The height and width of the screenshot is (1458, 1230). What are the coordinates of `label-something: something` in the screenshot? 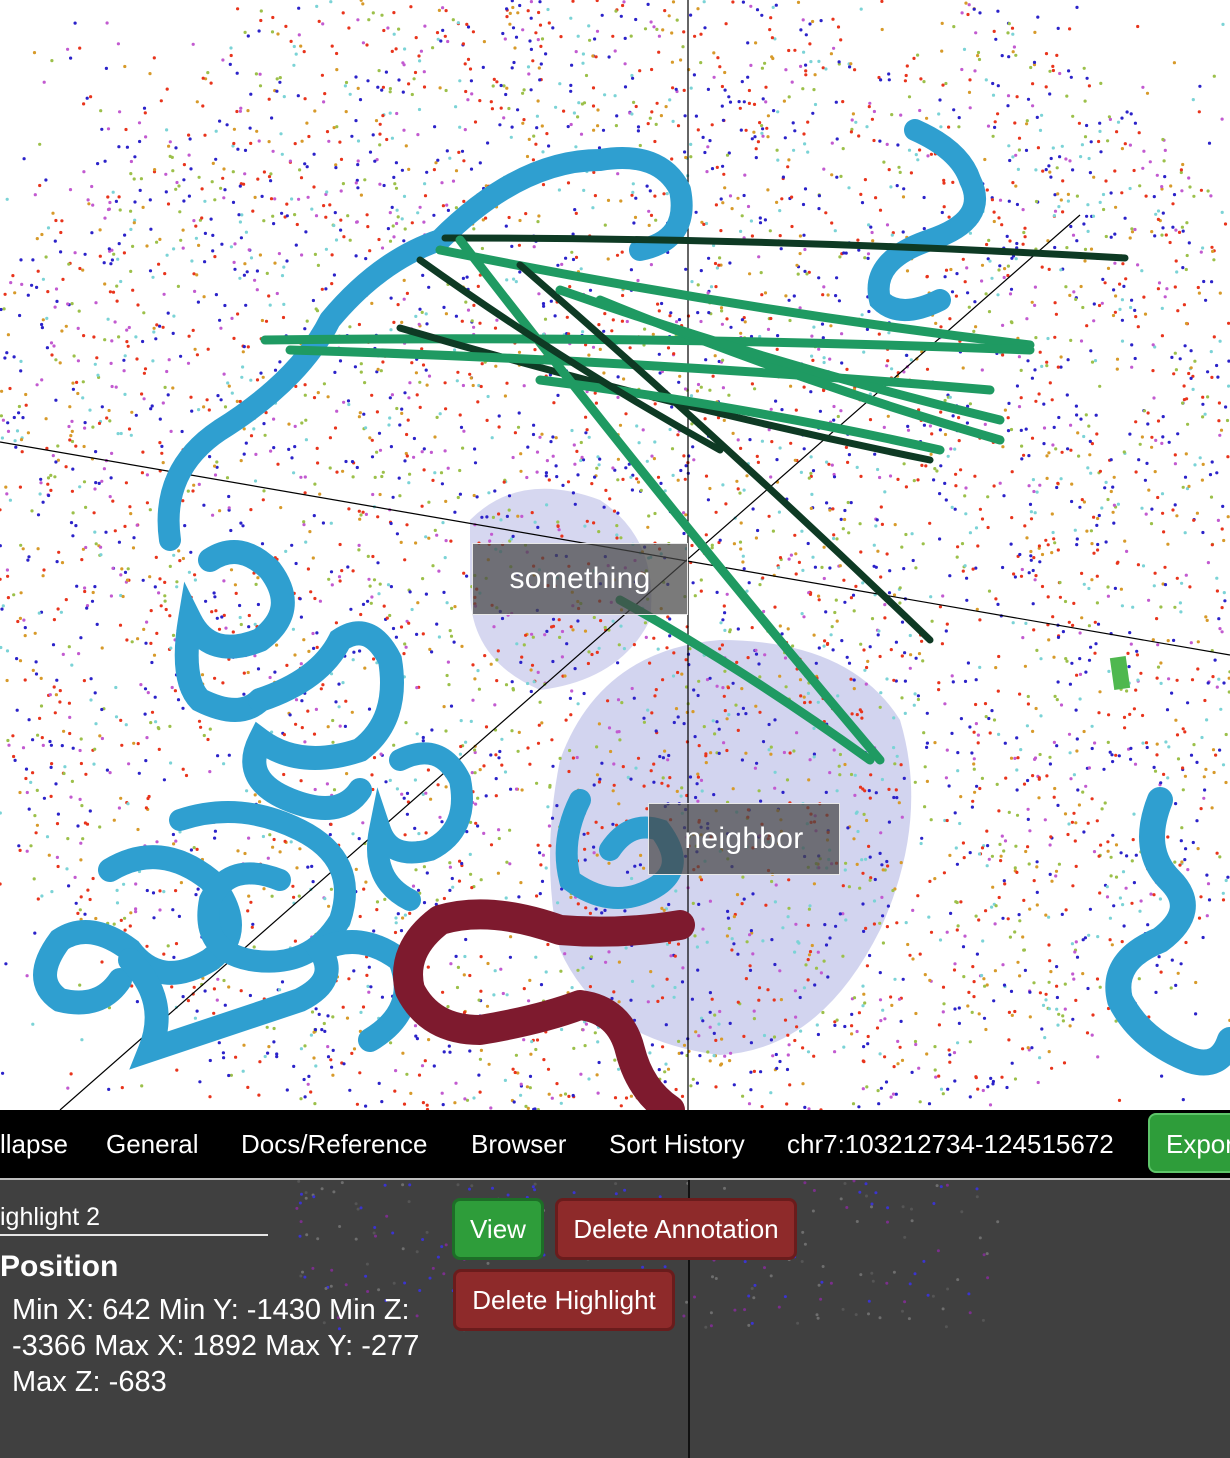 It's located at (580, 579).